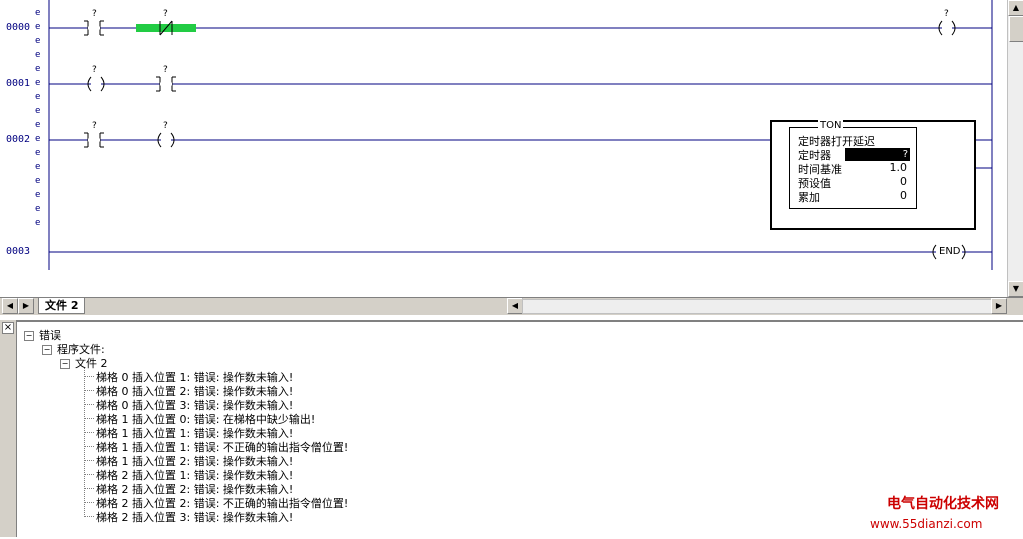 This screenshot has width=1023, height=539. What do you see at coordinates (831, 125) in the screenshot?
I see `ton-title: TON` at bounding box center [831, 125].